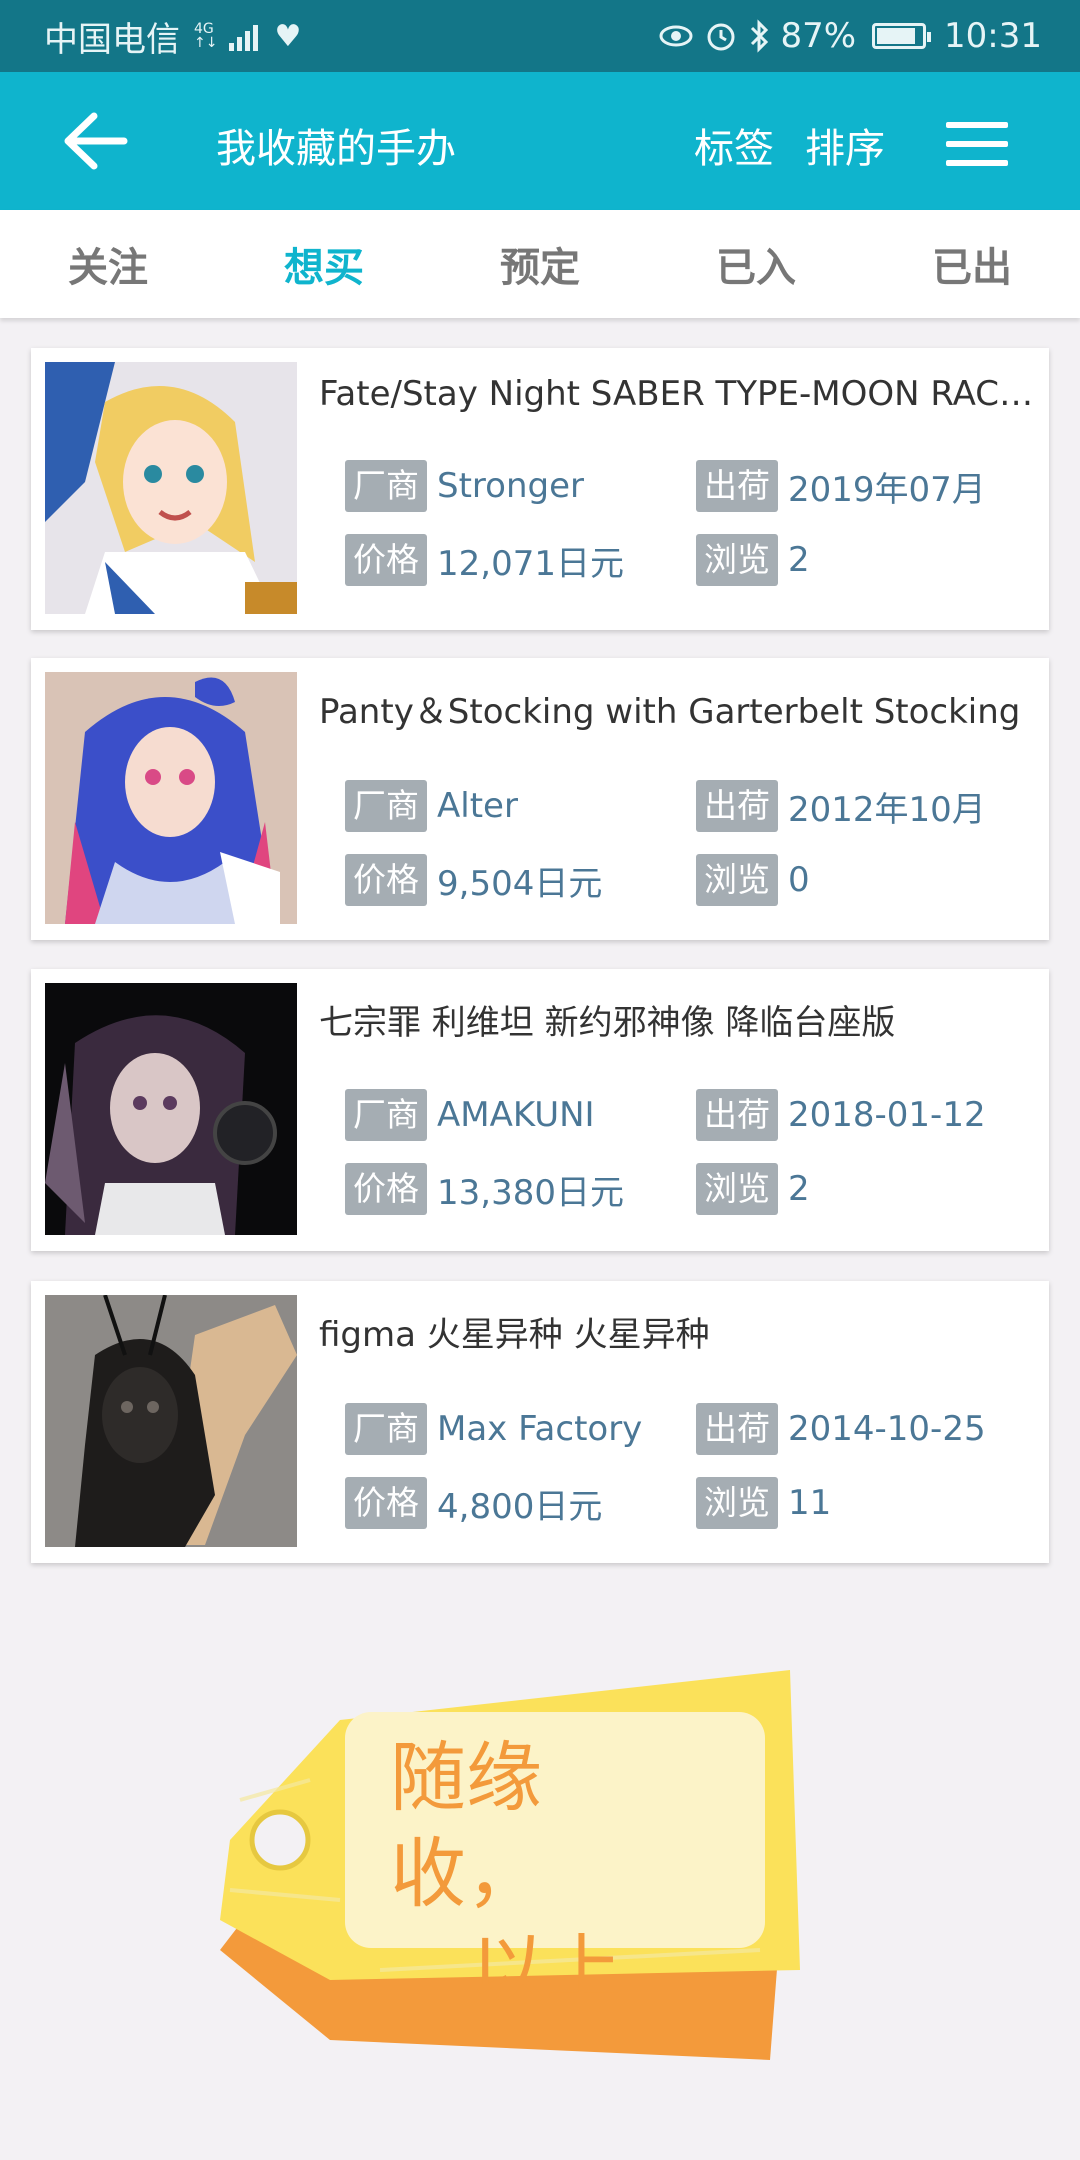 The height and width of the screenshot is (2160, 1080). I want to click on price-field: 价格 13,380日元, so click(484, 1189).